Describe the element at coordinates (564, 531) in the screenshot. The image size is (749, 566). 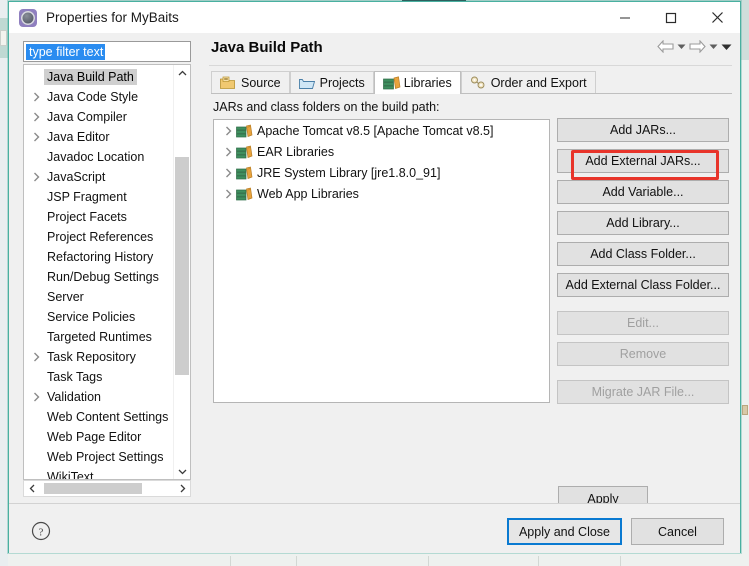
I see `apply-and-close-button: Apply and Close` at that location.